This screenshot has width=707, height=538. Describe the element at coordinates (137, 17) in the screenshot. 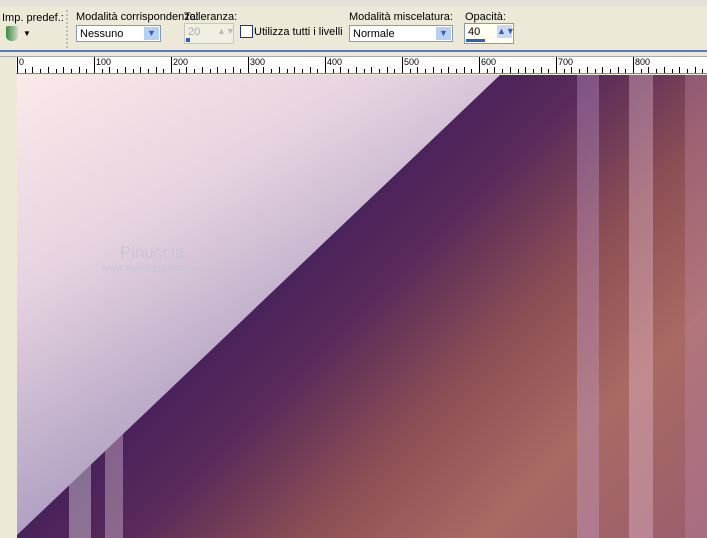

I see `match-mode-label: Modalità corrispondenza:` at that location.